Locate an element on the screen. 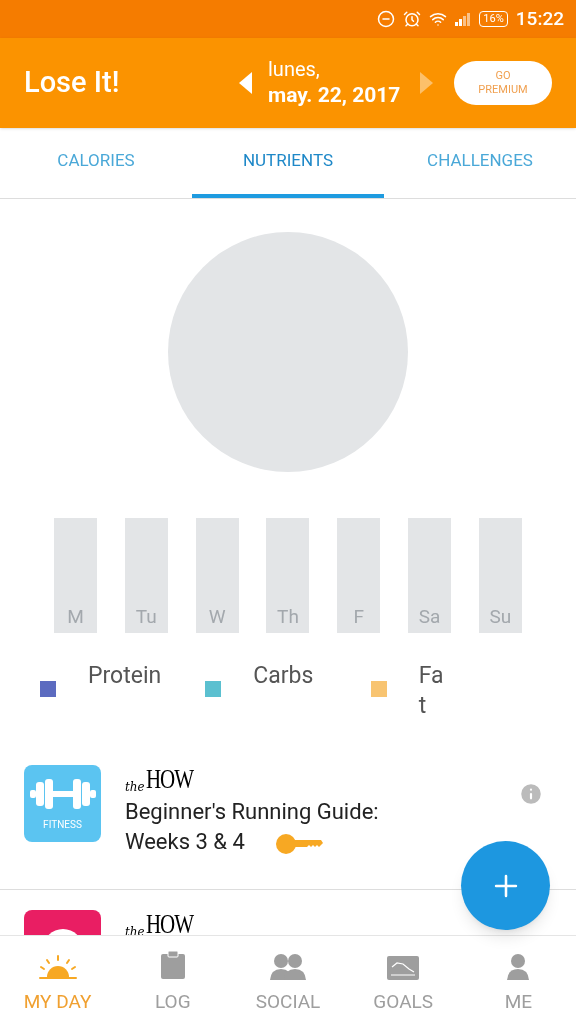 This screenshot has height=1024, width=576. app-title: Lose It! is located at coordinates (72, 83).